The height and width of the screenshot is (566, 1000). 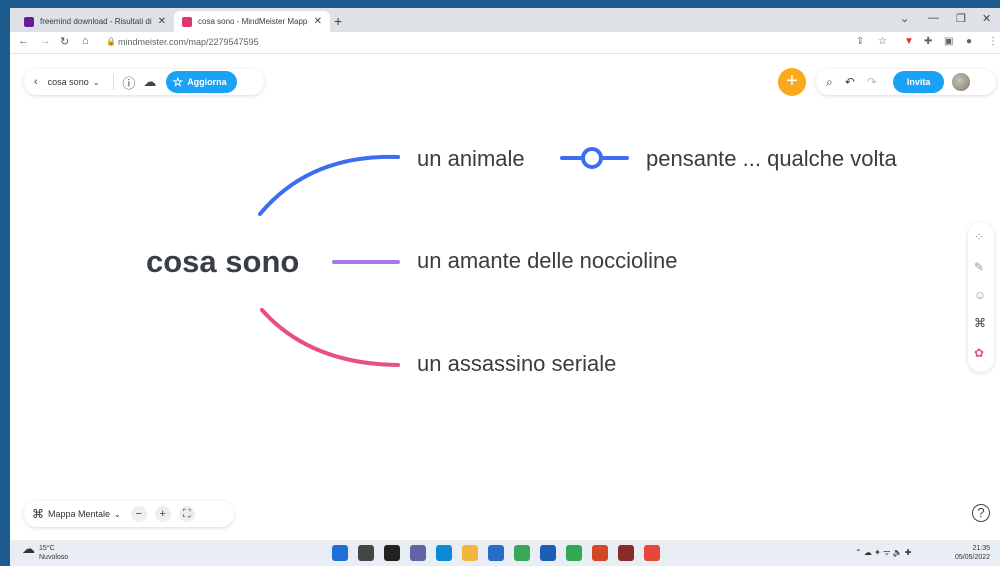 I want to click on system-tray-icons: ⌃ ☁ ✦ ᯤ 🔈 ✚, so click(x=883, y=552).